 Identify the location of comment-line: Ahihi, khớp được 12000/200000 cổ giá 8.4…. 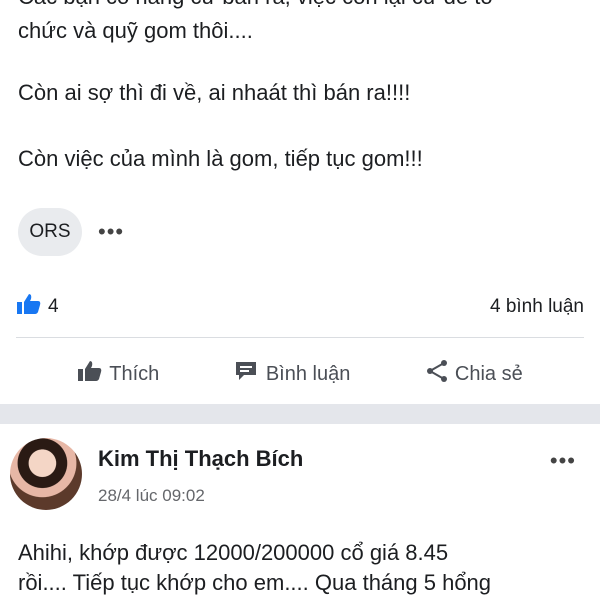
(233, 552).